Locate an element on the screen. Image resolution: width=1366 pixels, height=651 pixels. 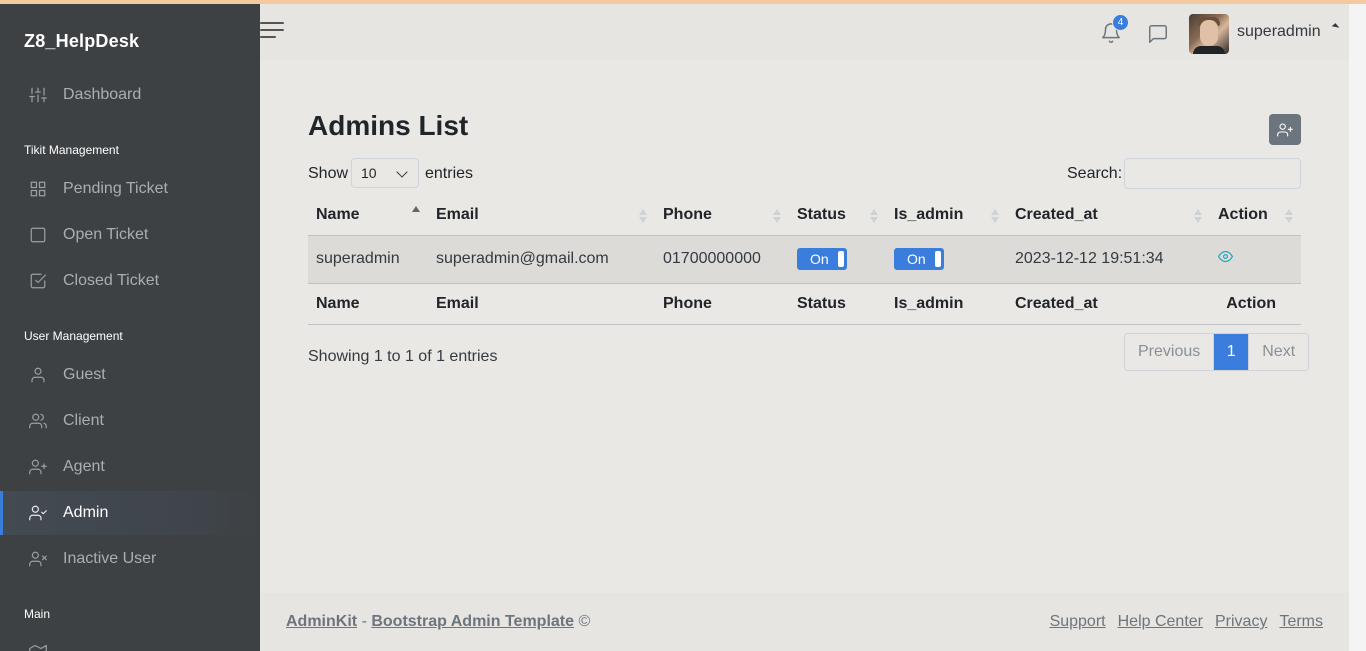
column-header-created-at: Created_at is located at coordinates (1108, 216).